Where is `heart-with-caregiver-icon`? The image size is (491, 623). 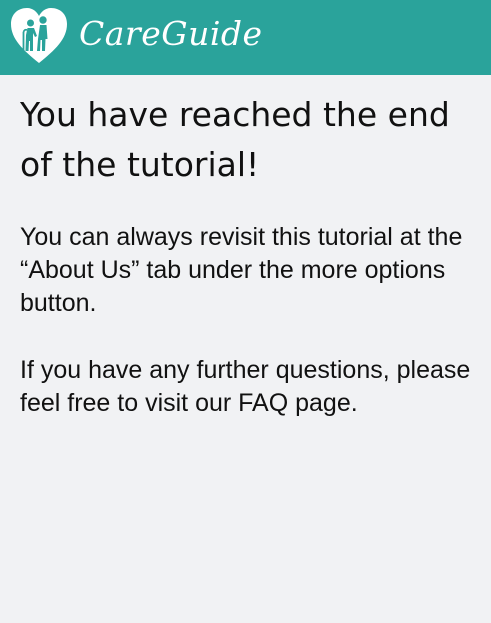 heart-with-caregiver-icon is located at coordinates (39, 35).